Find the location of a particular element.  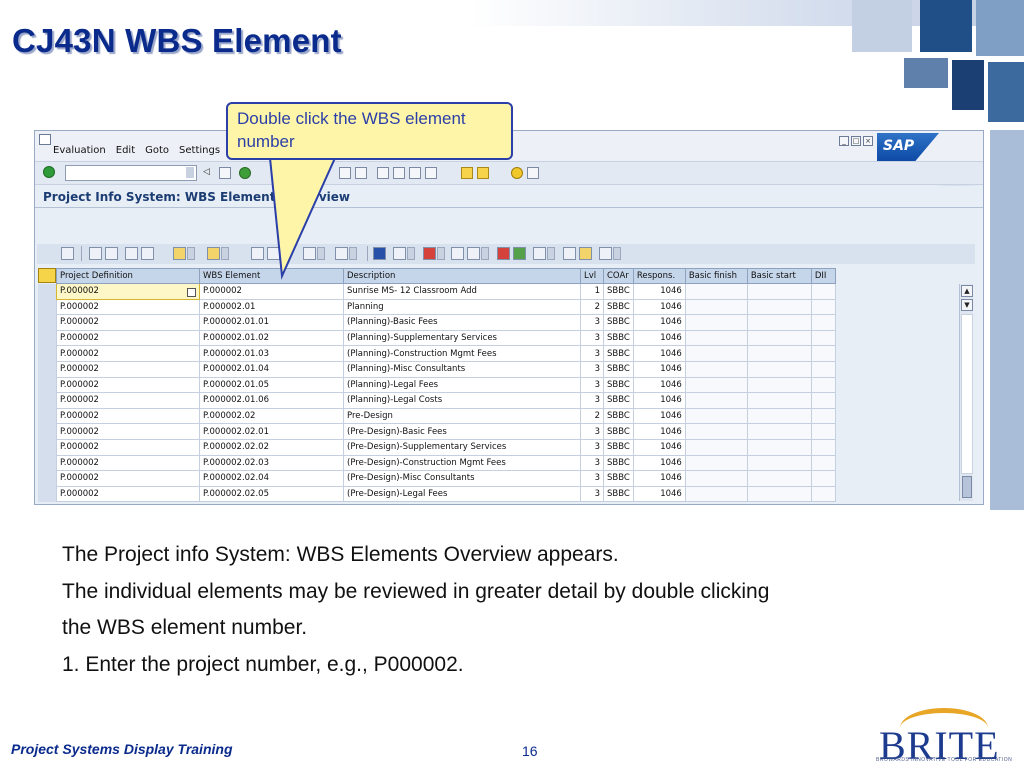

column-header: Basic start is located at coordinates (779, 276).